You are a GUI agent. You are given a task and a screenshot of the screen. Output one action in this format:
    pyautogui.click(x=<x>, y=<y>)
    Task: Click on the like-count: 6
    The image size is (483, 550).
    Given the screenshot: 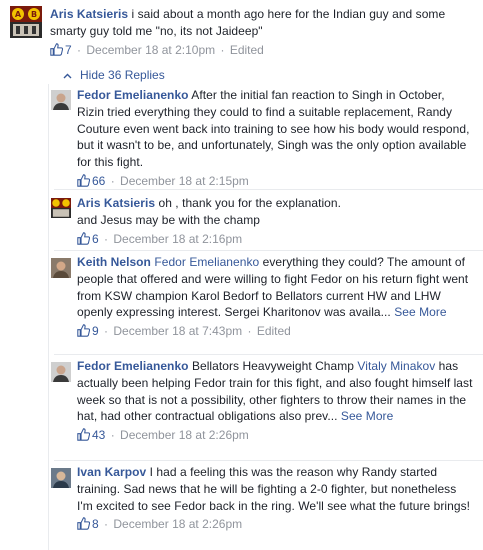 What is the action you would take?
    pyautogui.click(x=95, y=239)
    